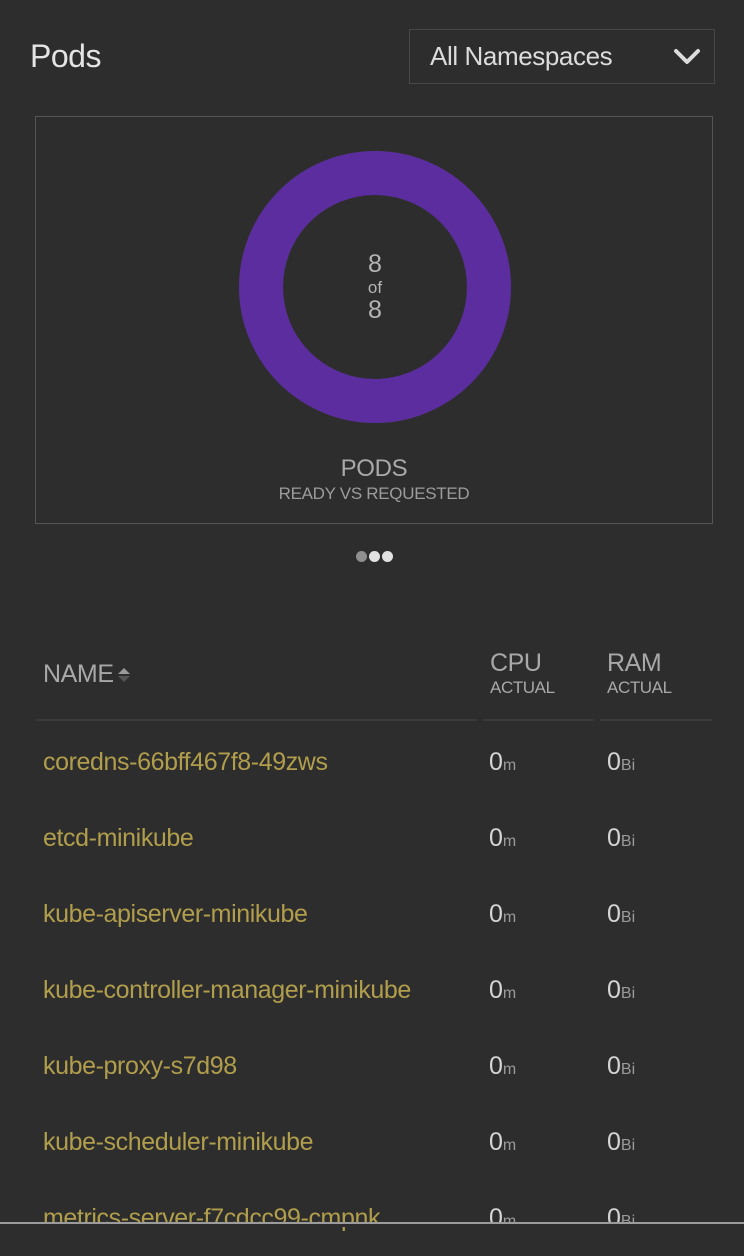 This screenshot has height=1256, width=744. Describe the element at coordinates (522, 687) in the screenshot. I see `column-header-cpu-sub: ACTUAL` at that location.